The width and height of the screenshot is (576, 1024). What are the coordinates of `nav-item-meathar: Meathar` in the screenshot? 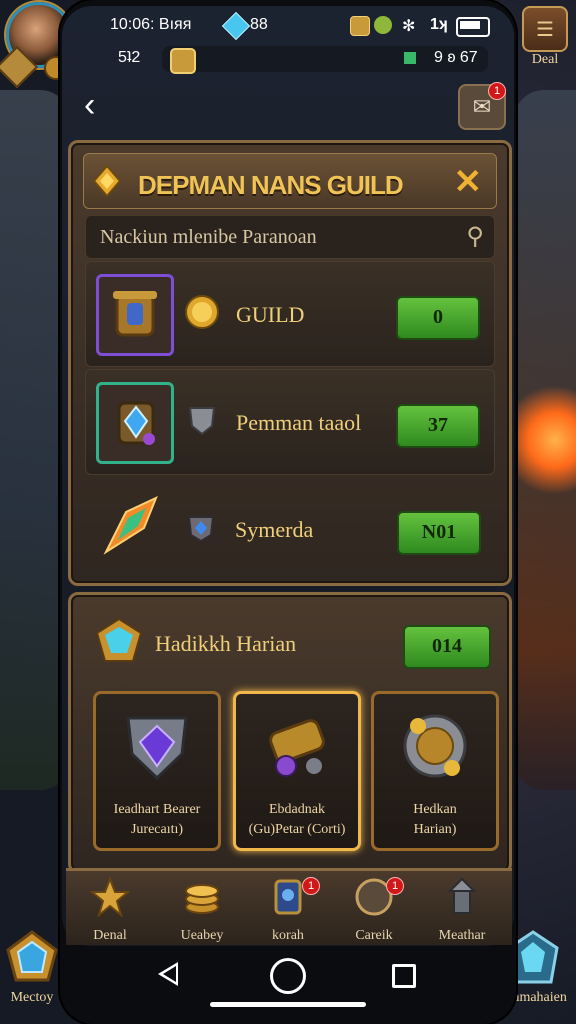 It's located at (462, 910).